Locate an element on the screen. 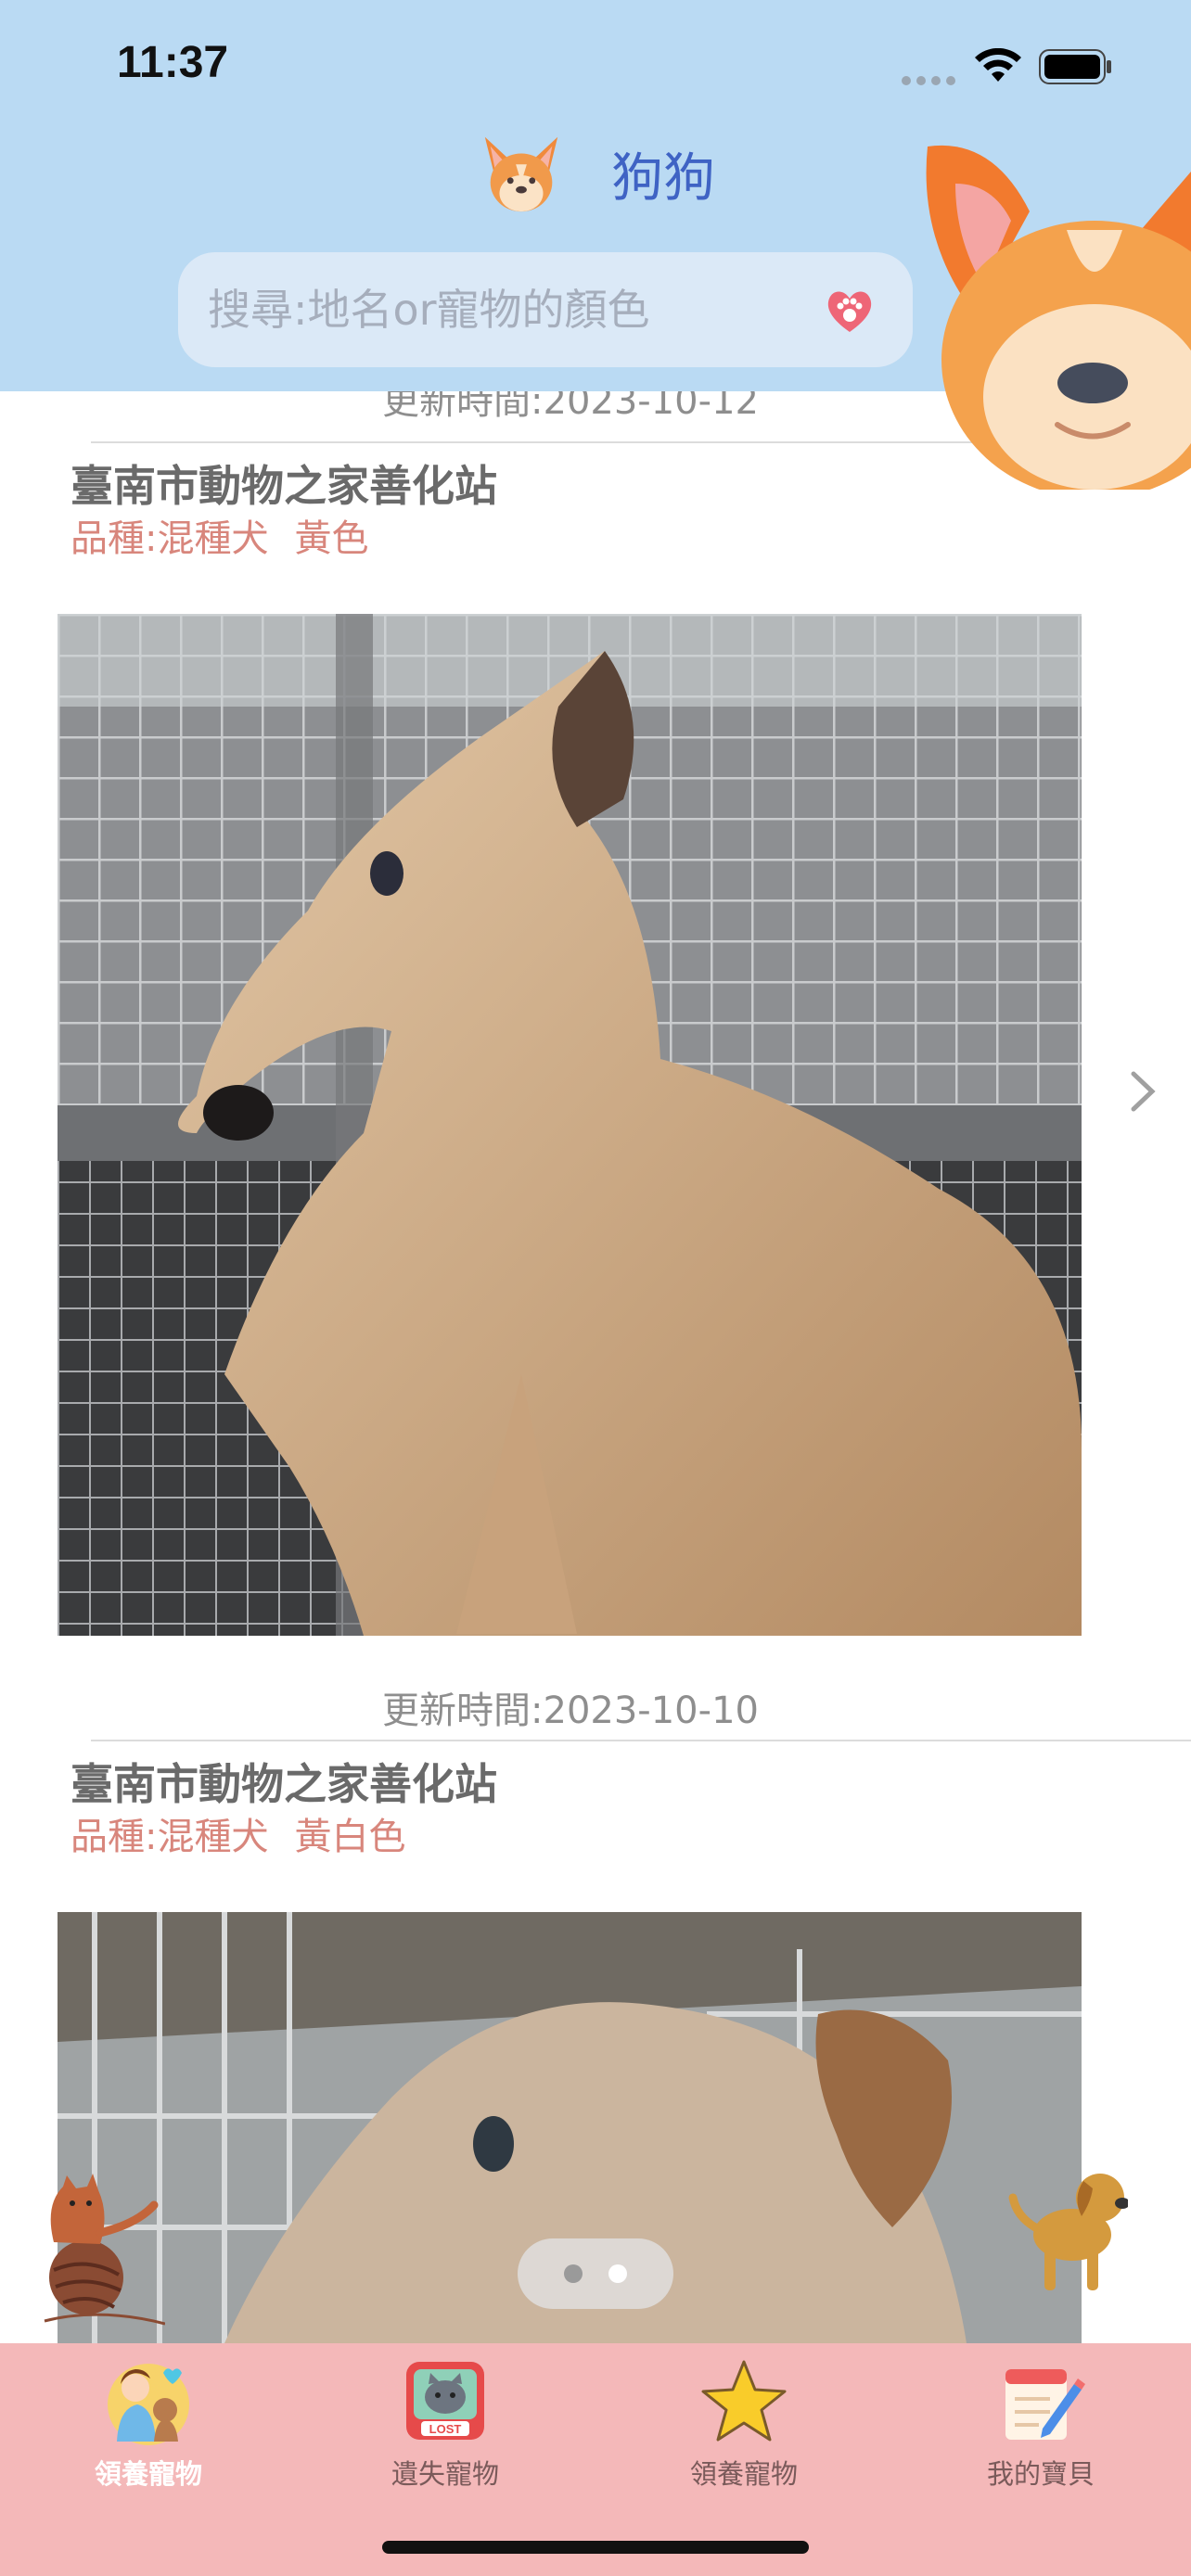 The height and width of the screenshot is (2576, 1191). notepad-icon is located at coordinates (1045, 2405).